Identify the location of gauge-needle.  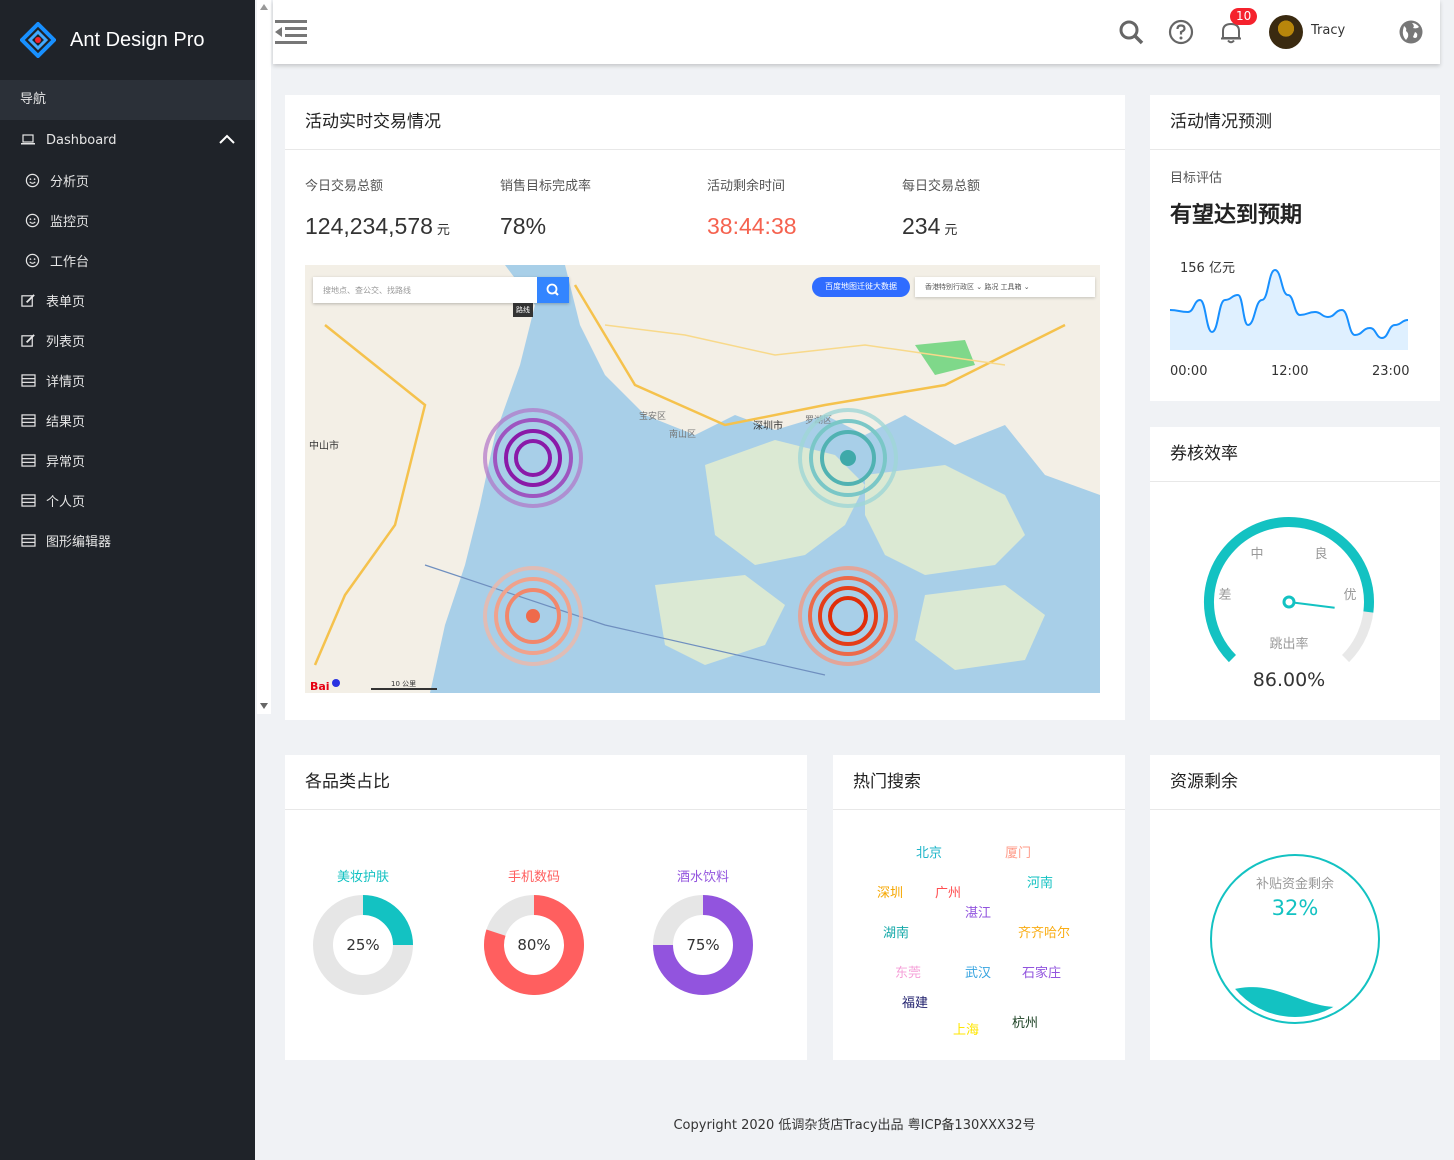
(1311, 605).